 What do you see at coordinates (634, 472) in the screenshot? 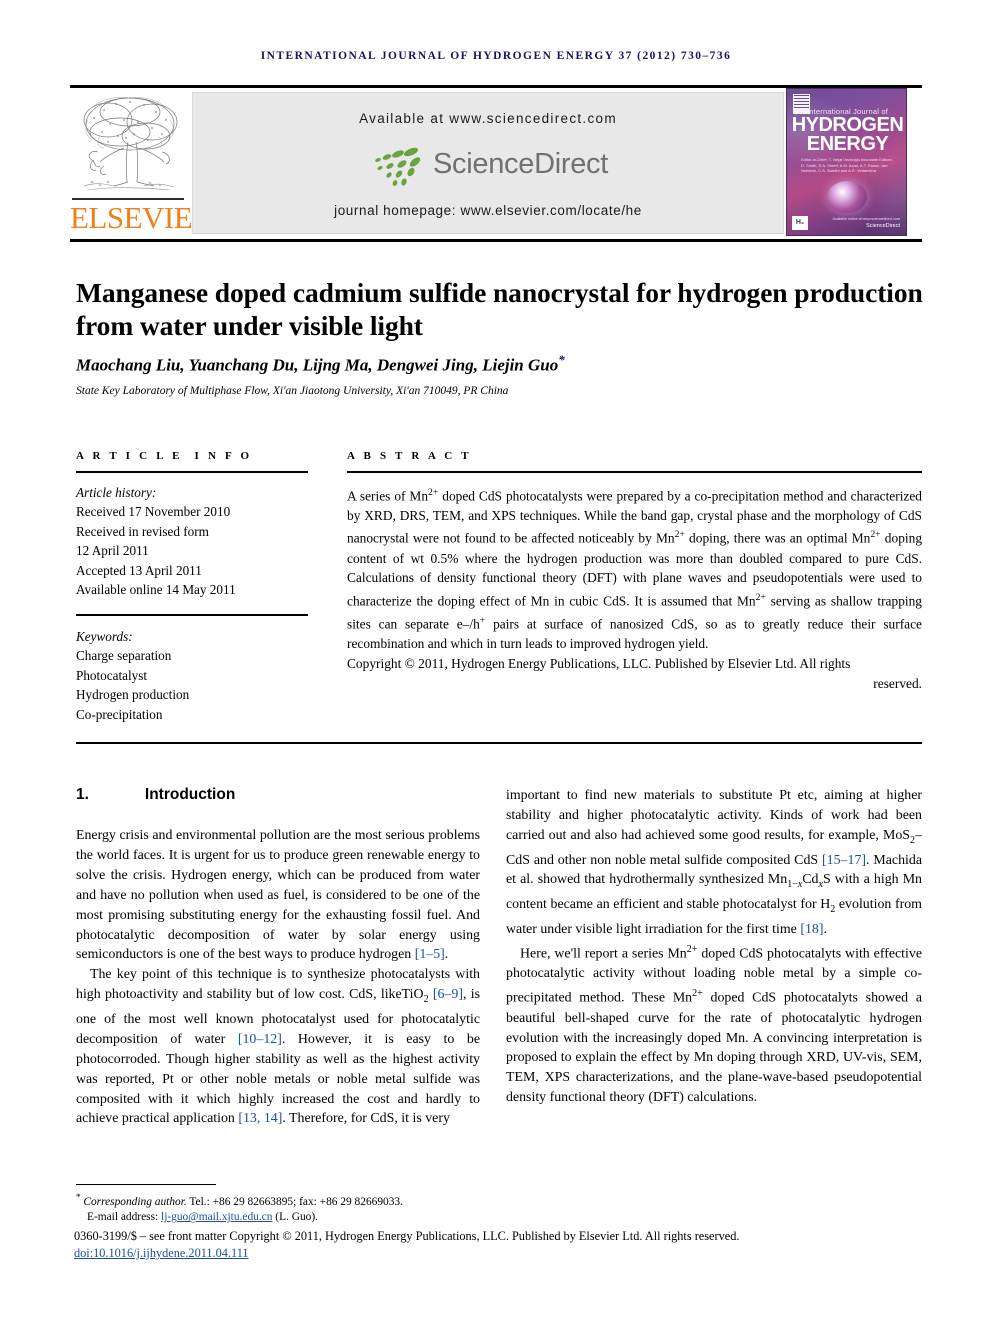
I see `abstract-rule` at bounding box center [634, 472].